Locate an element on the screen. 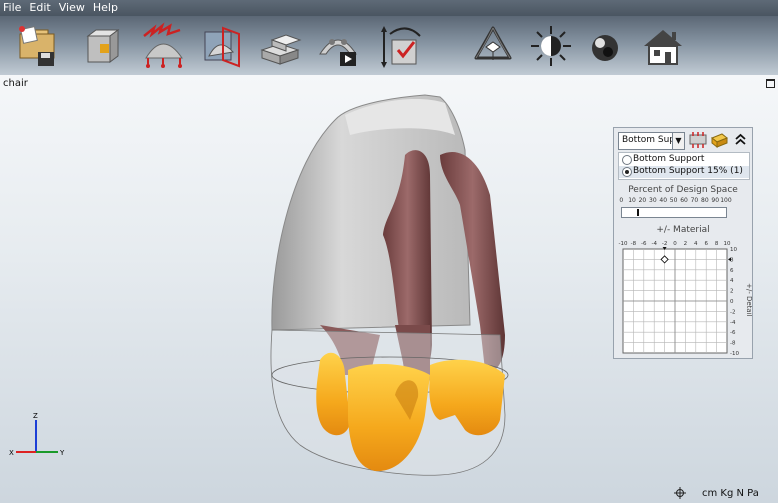  menu-view: View is located at coordinates (72, 7).